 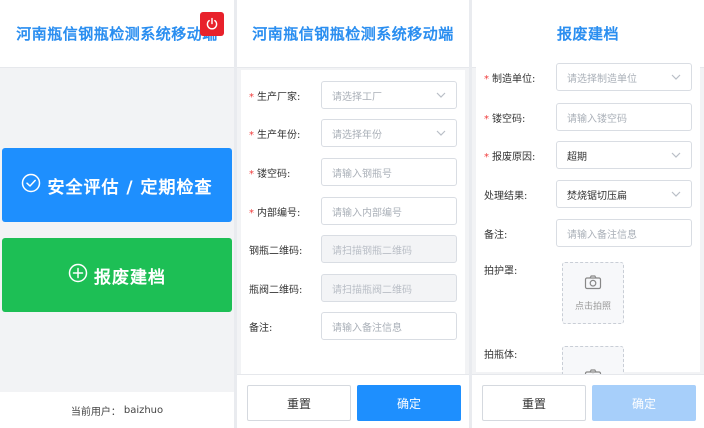 I want to click on photo-body-label: 拍瓶体:, so click(x=501, y=355).